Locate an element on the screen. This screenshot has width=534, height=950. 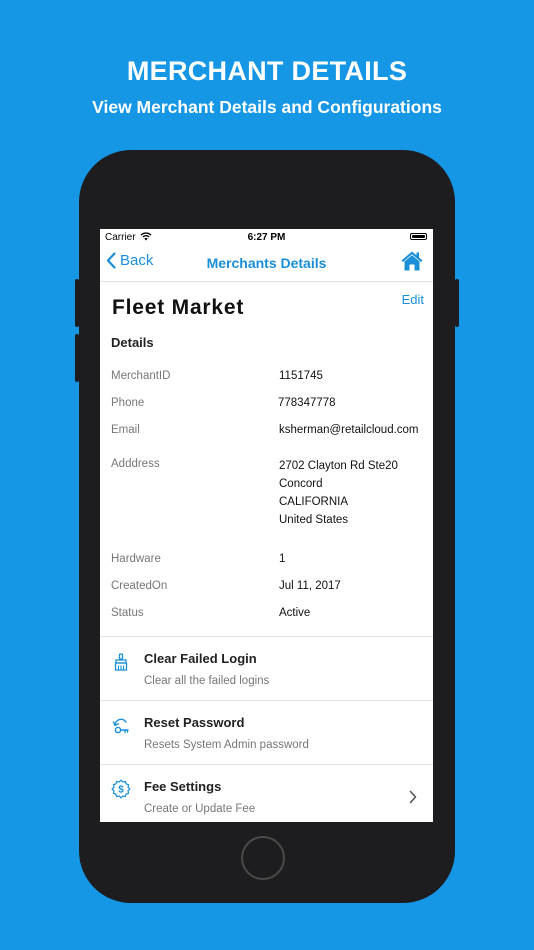
dollar-gear-icon: $ is located at coordinates (121, 789).